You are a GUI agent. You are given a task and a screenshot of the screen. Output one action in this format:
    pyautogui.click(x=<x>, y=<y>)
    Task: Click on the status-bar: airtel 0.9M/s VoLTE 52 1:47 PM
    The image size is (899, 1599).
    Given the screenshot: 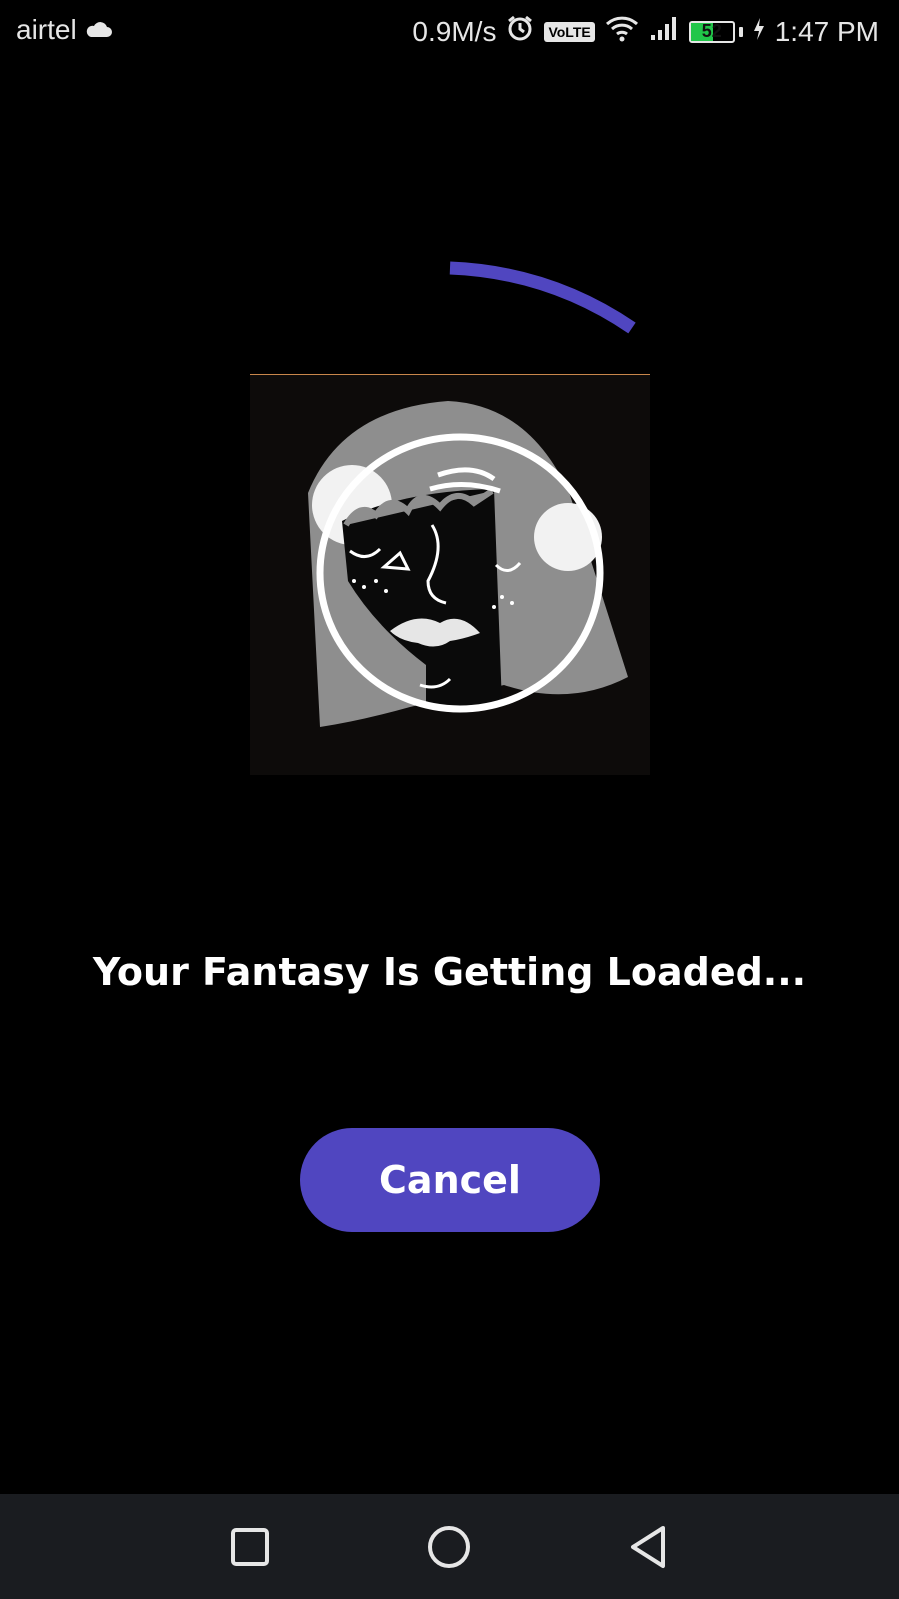 What is the action you would take?
    pyautogui.click(x=449, y=32)
    